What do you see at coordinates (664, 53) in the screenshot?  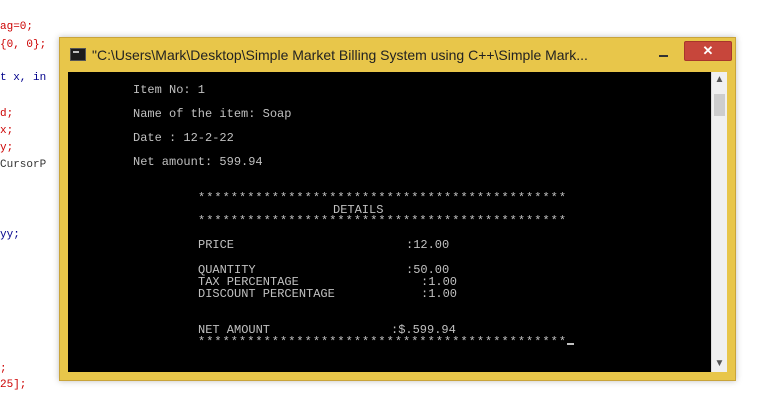 I see `minimize-button` at bounding box center [664, 53].